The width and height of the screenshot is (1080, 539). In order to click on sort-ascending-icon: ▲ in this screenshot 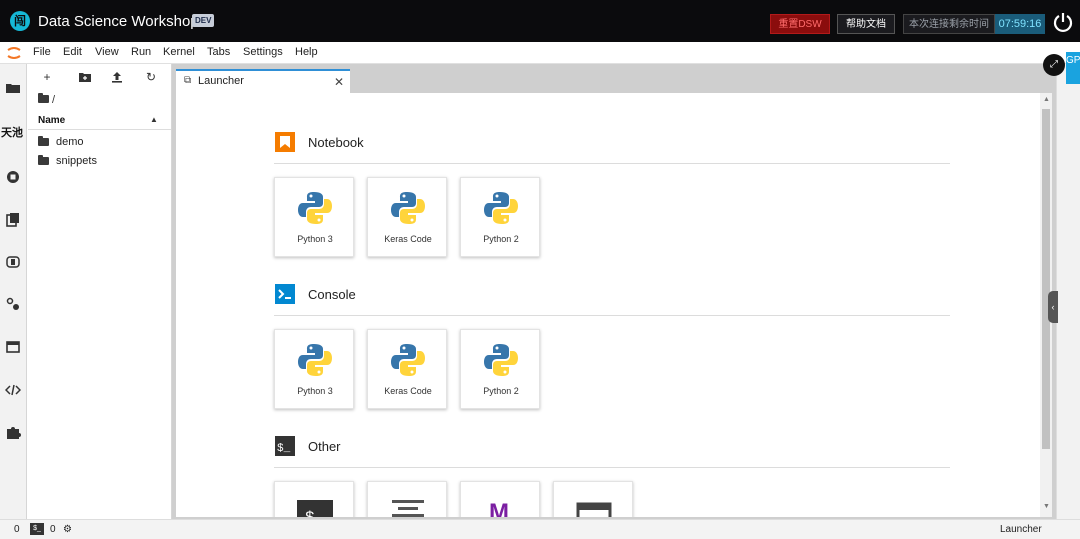, I will do `click(154, 119)`.